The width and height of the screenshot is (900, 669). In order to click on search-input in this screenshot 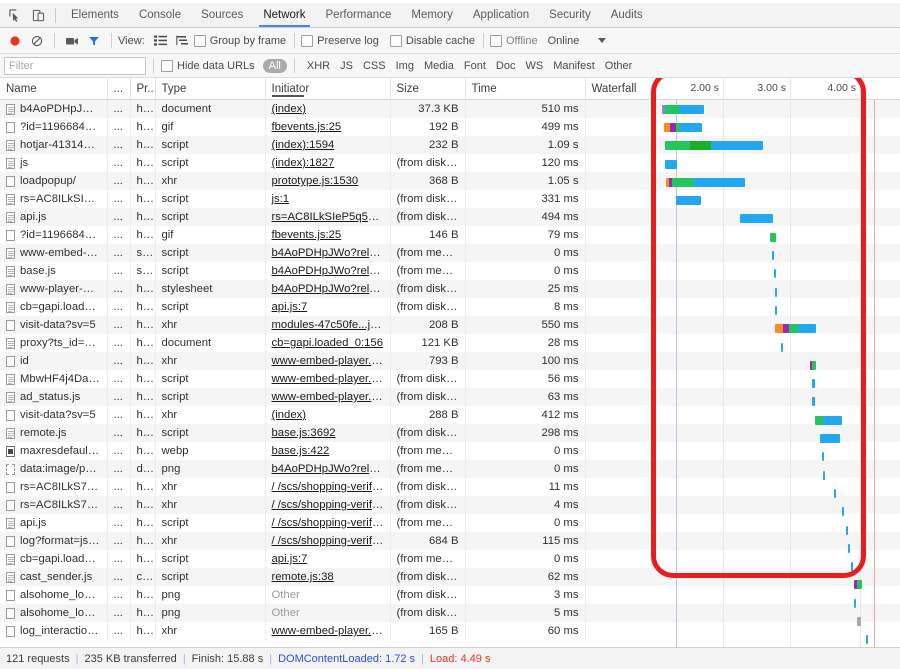, I will do `click(75, 65)`.